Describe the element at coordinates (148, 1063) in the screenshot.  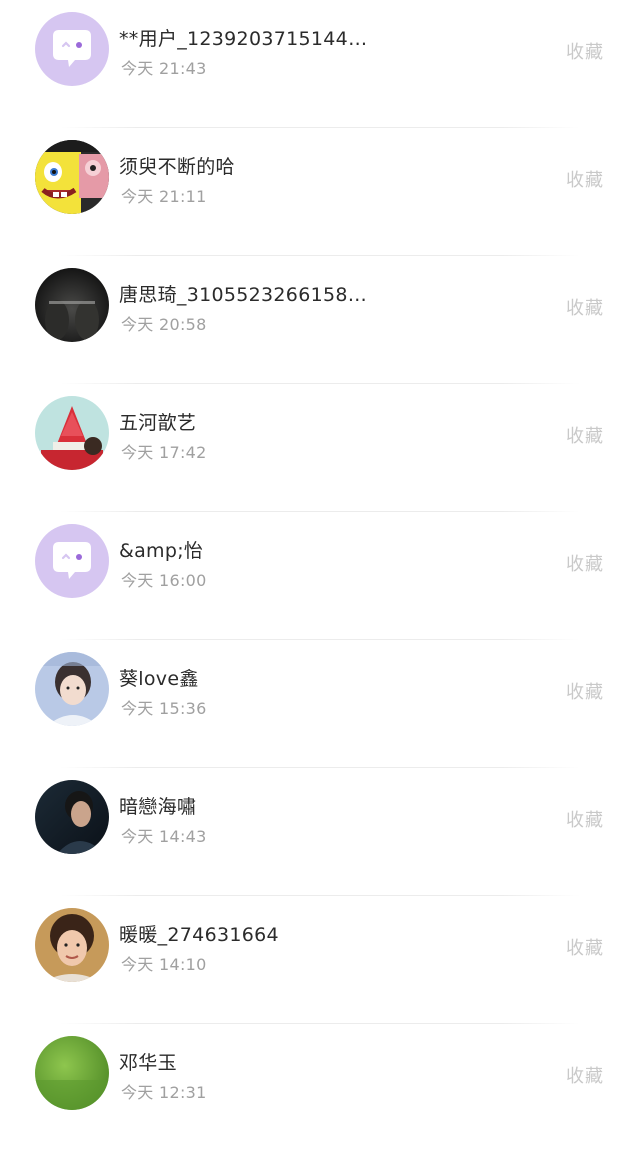
I see `user-name: 邓华玉` at that location.